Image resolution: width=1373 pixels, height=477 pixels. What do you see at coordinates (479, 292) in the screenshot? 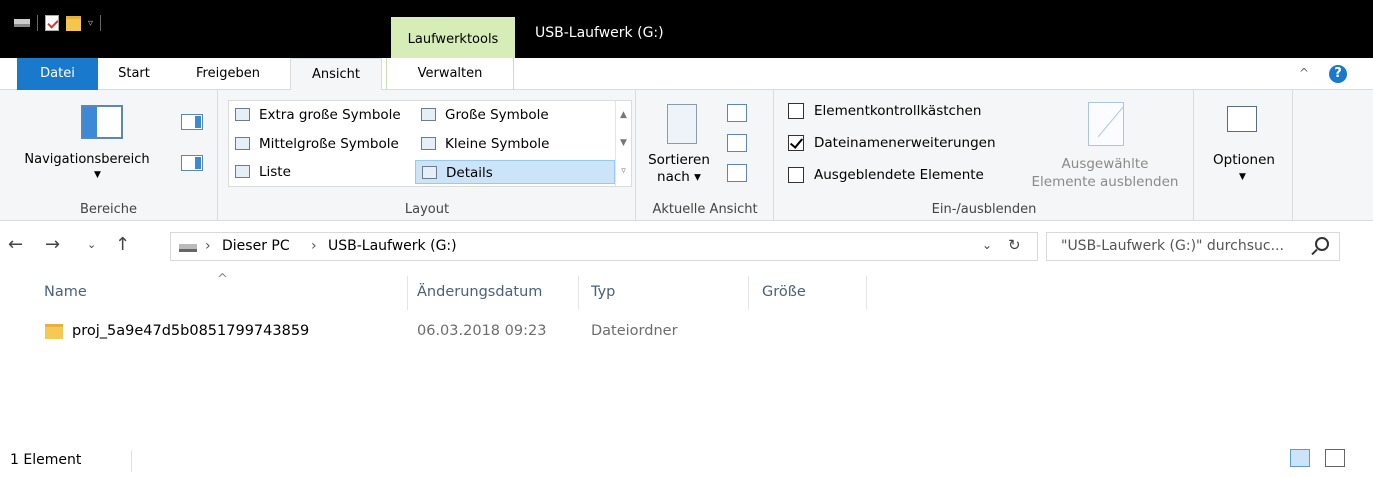
I see `column-date: Änderungsdatum` at bounding box center [479, 292].